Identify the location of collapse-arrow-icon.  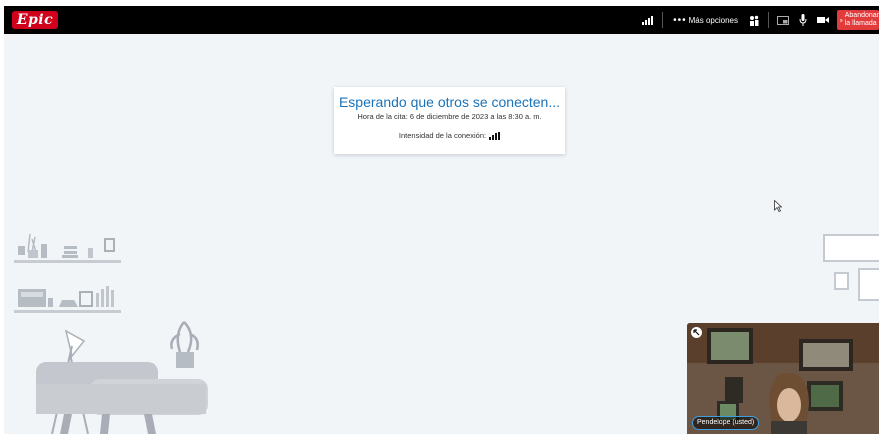
(696, 332).